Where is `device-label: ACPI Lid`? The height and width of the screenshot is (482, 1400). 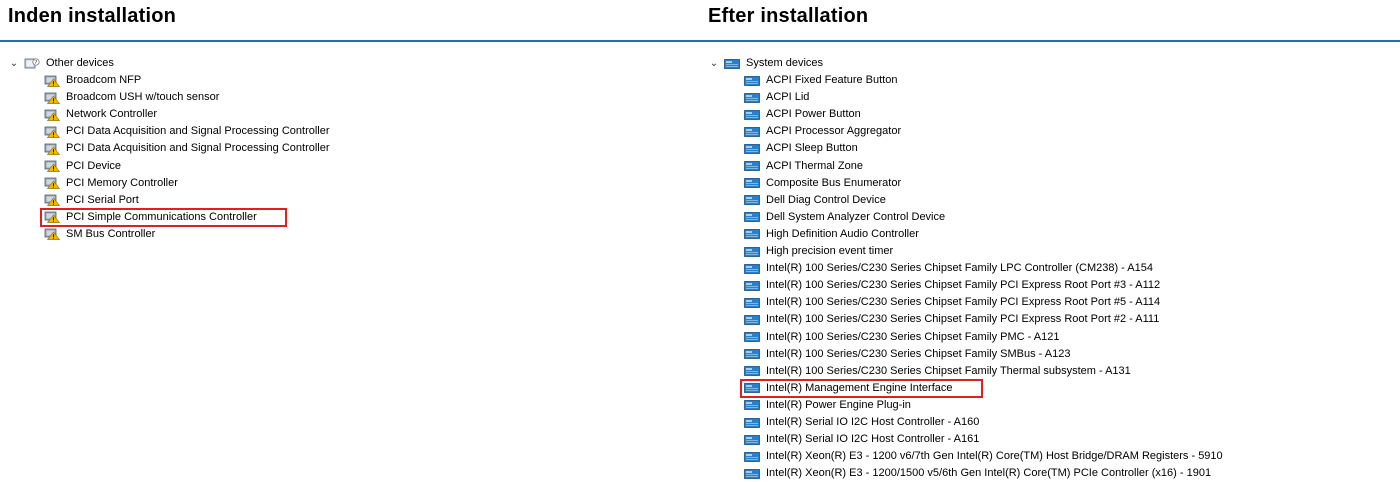
device-label: ACPI Lid is located at coordinates (788, 97).